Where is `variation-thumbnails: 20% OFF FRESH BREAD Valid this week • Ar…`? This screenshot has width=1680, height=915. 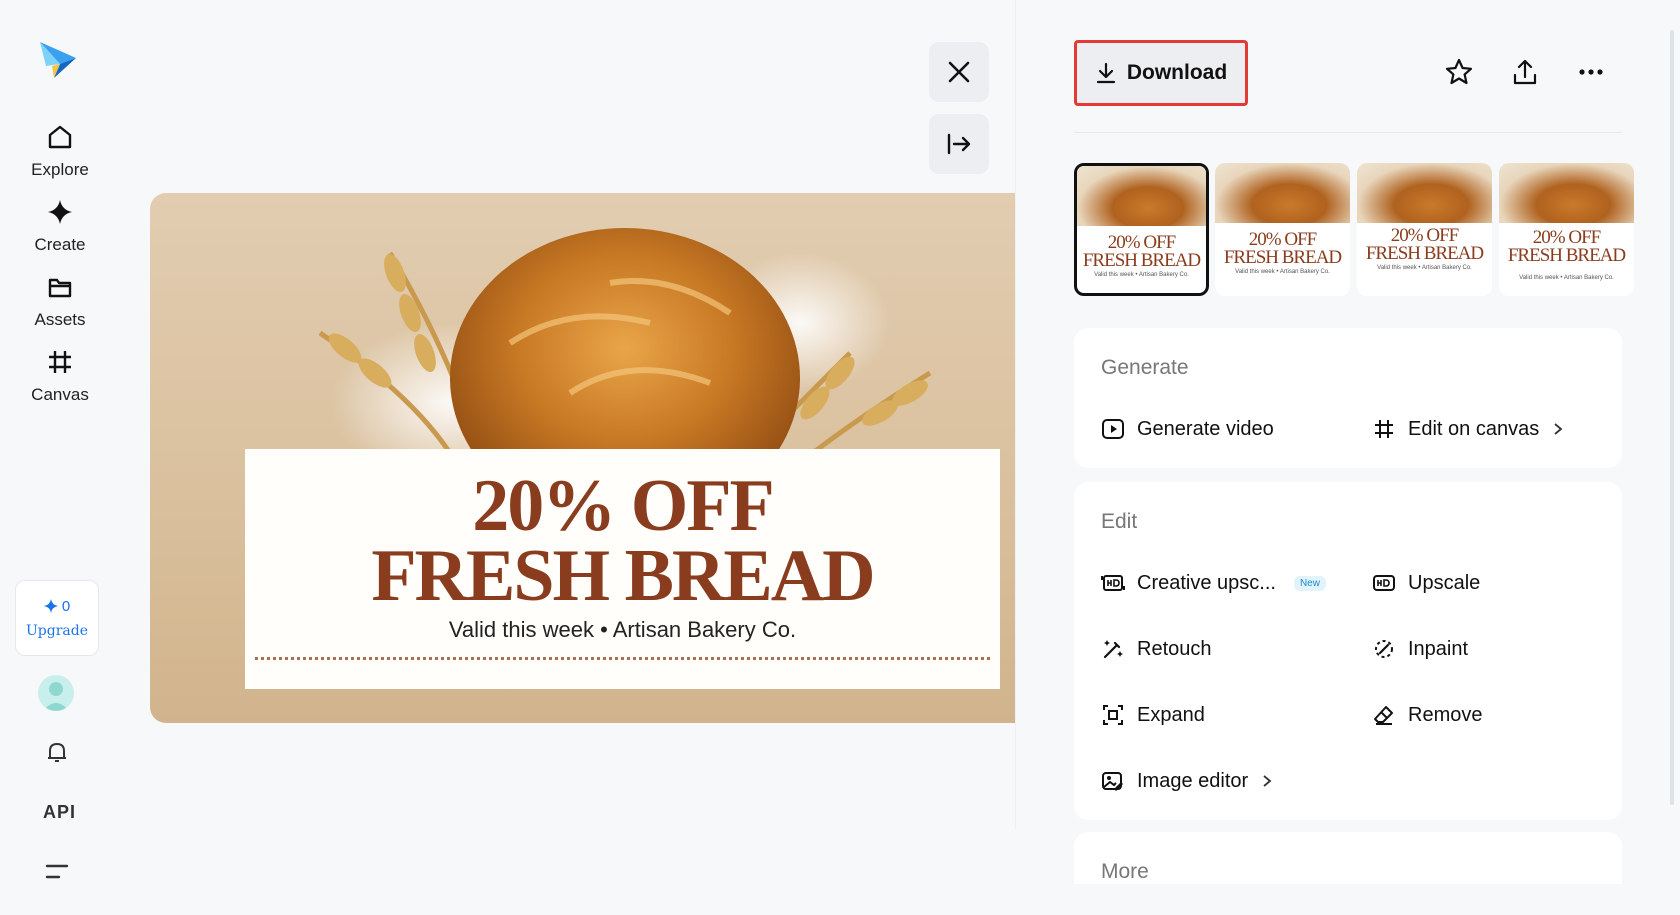
variation-thumbnails: 20% OFF FRESH BREAD Valid this week • Ar… is located at coordinates (1355, 230).